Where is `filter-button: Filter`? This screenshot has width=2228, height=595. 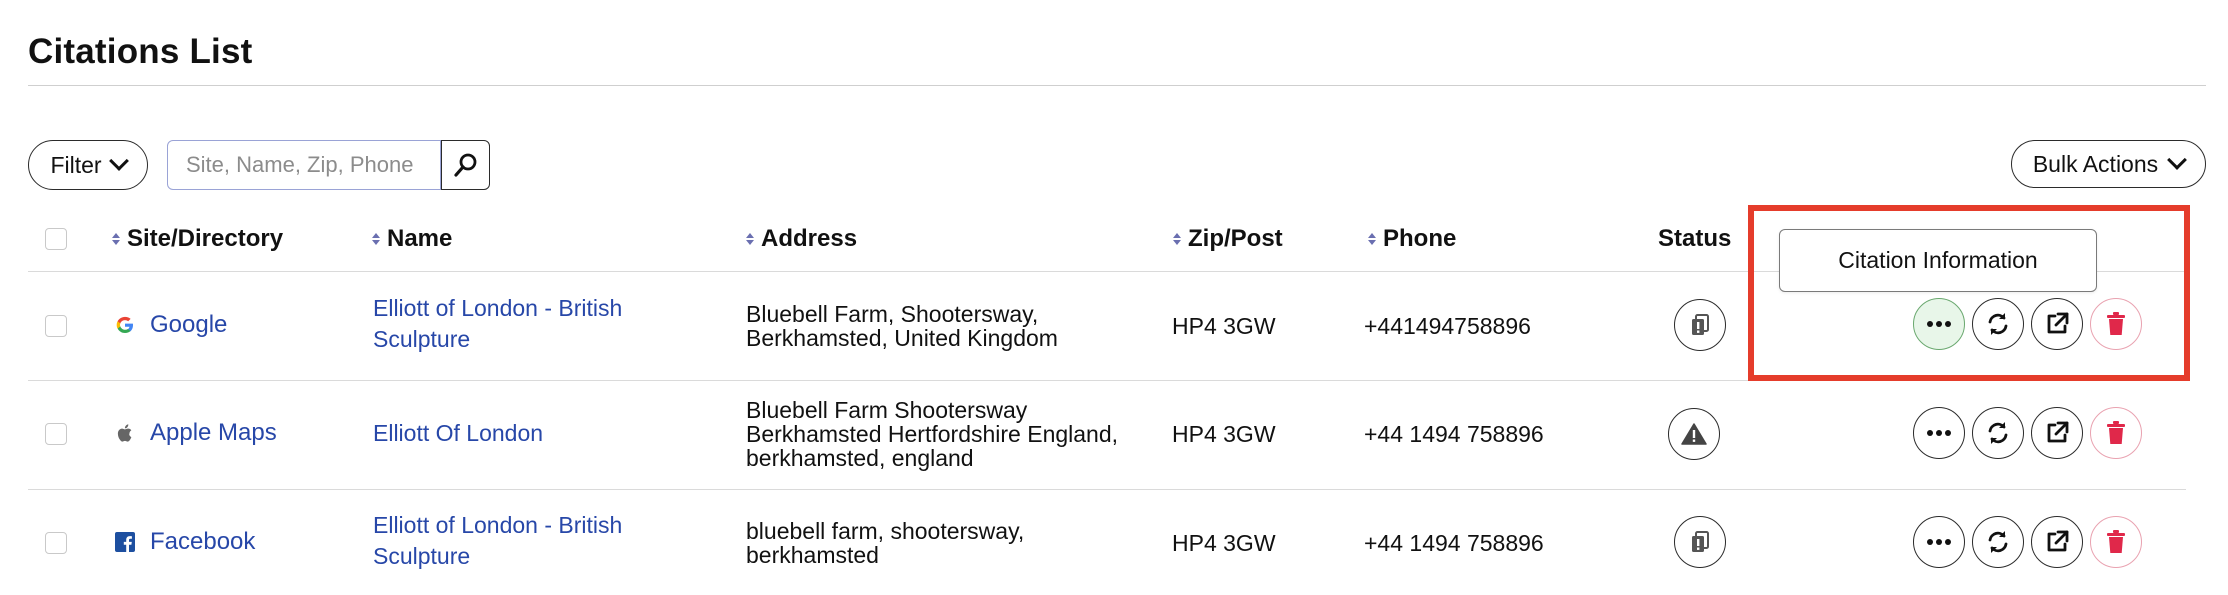 filter-button: Filter is located at coordinates (88, 165).